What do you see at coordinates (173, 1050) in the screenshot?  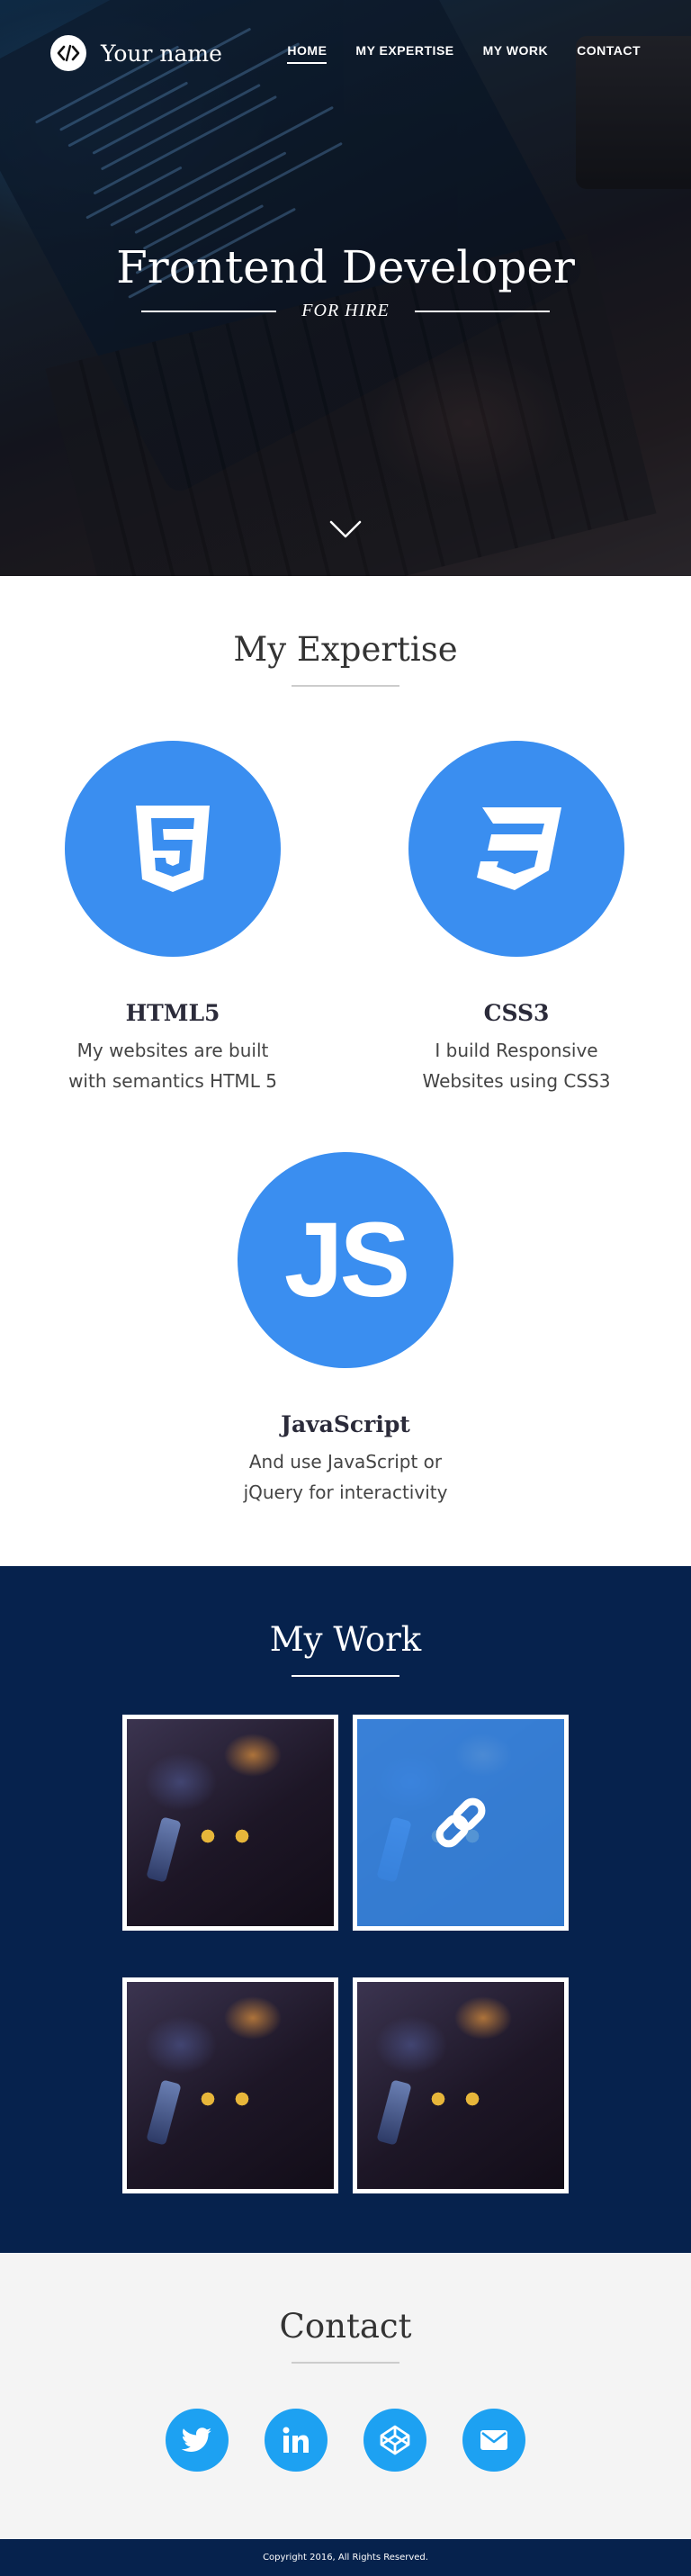 I see `skill-html5-desc-line1: My websites are built` at bounding box center [173, 1050].